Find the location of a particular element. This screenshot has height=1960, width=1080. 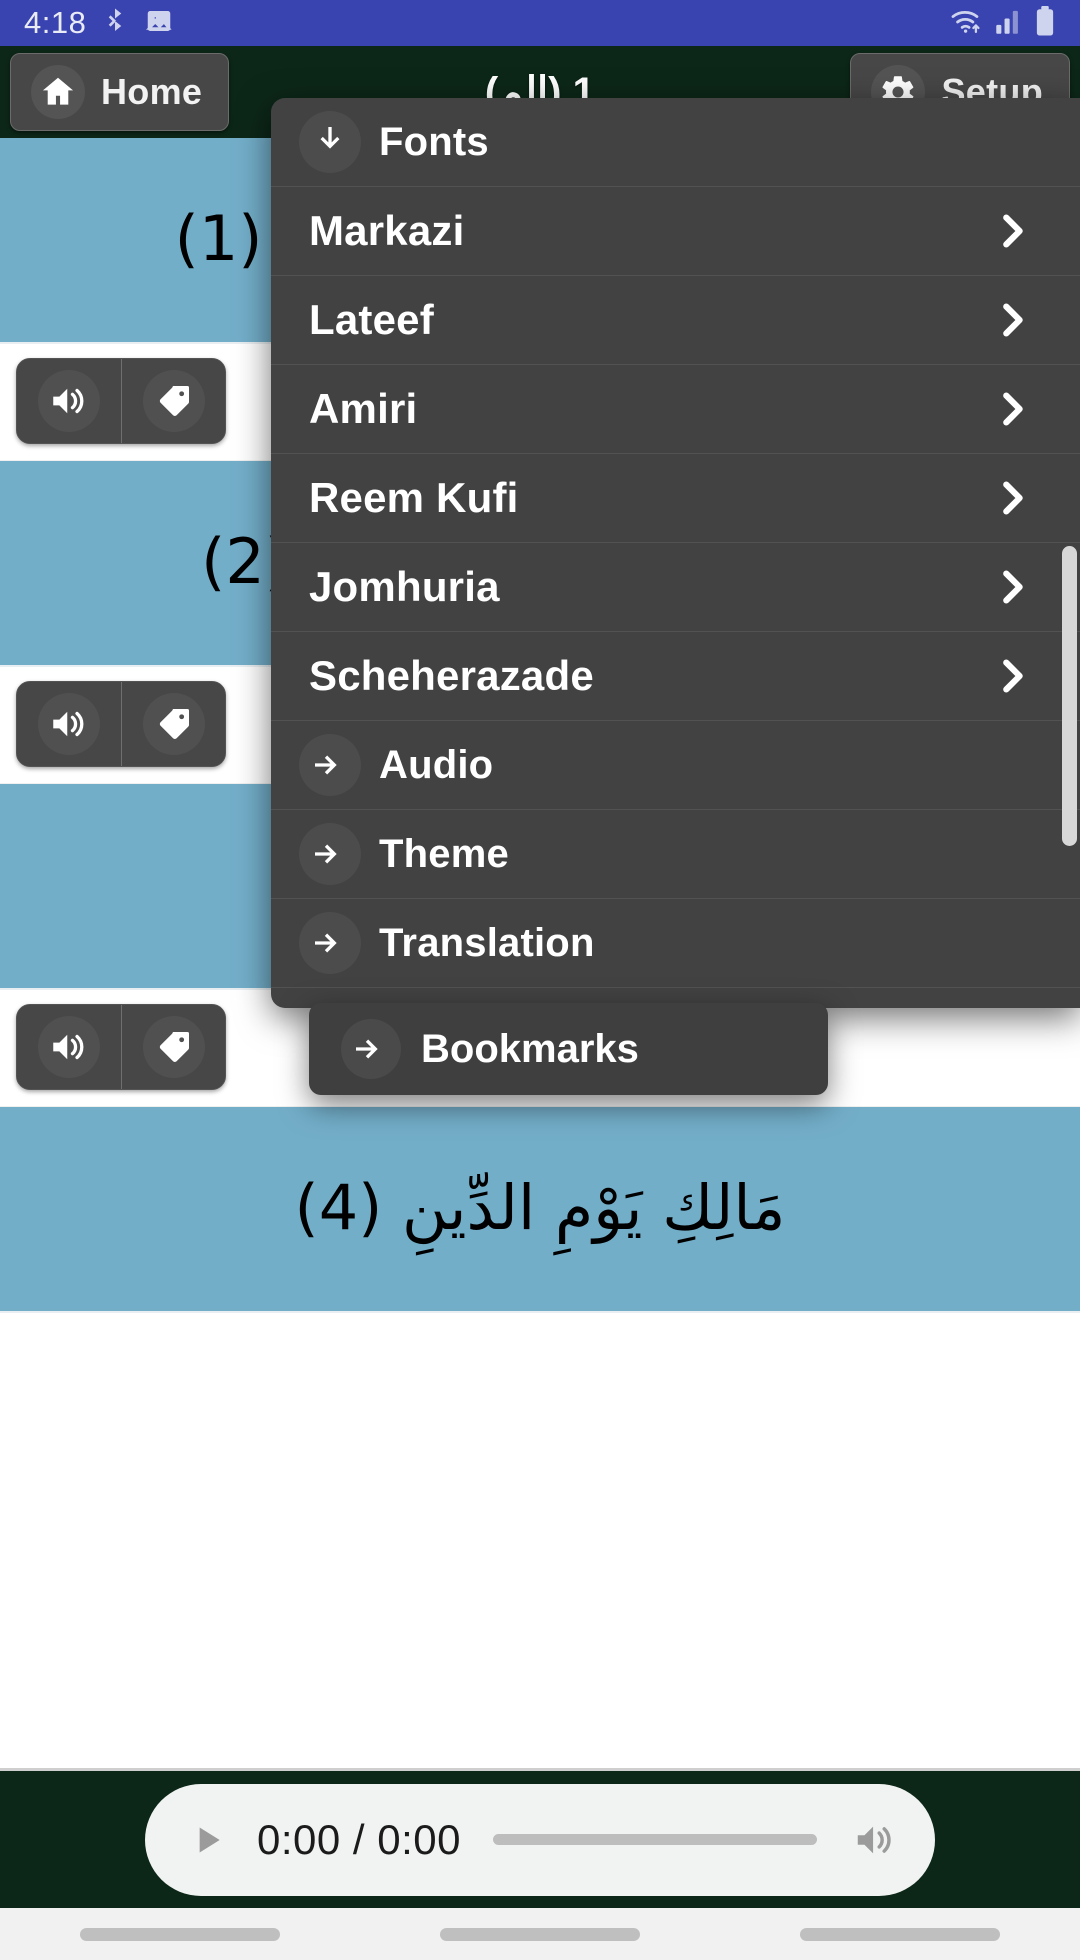

download-arrow-icon is located at coordinates (330, 142).